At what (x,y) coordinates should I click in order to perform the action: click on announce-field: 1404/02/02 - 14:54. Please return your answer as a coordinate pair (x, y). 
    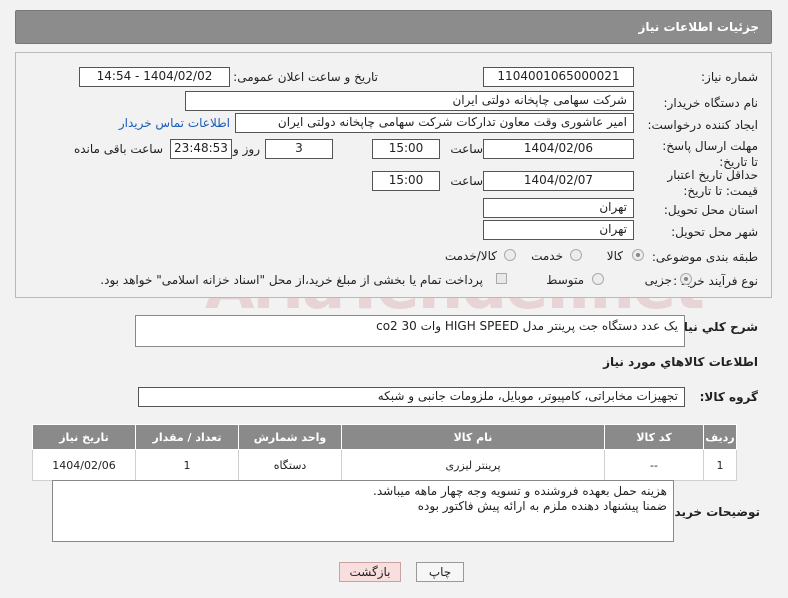
    Looking at the image, I should click on (154, 77).